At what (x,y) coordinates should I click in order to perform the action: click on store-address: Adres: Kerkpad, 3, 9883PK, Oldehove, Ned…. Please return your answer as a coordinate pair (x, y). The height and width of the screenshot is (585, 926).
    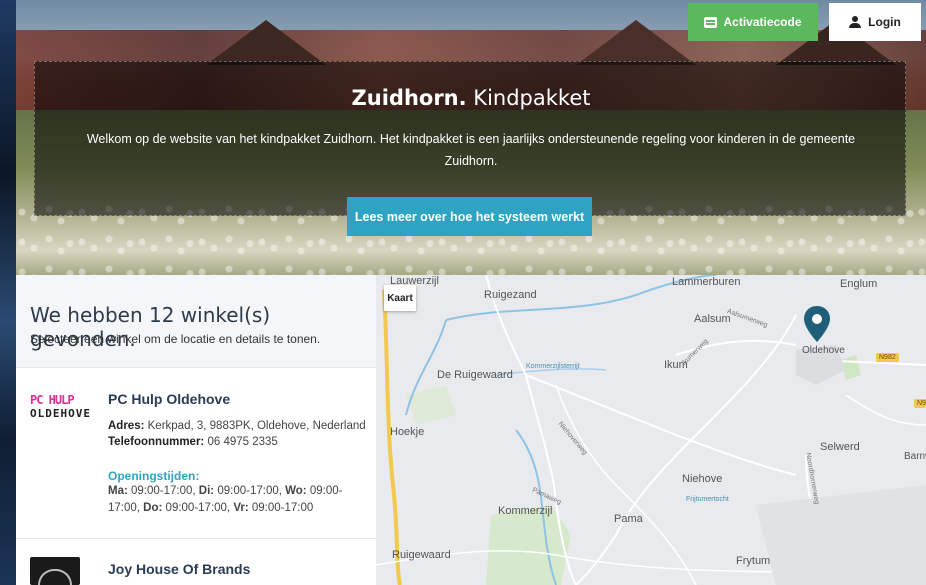
    Looking at the image, I should click on (237, 434).